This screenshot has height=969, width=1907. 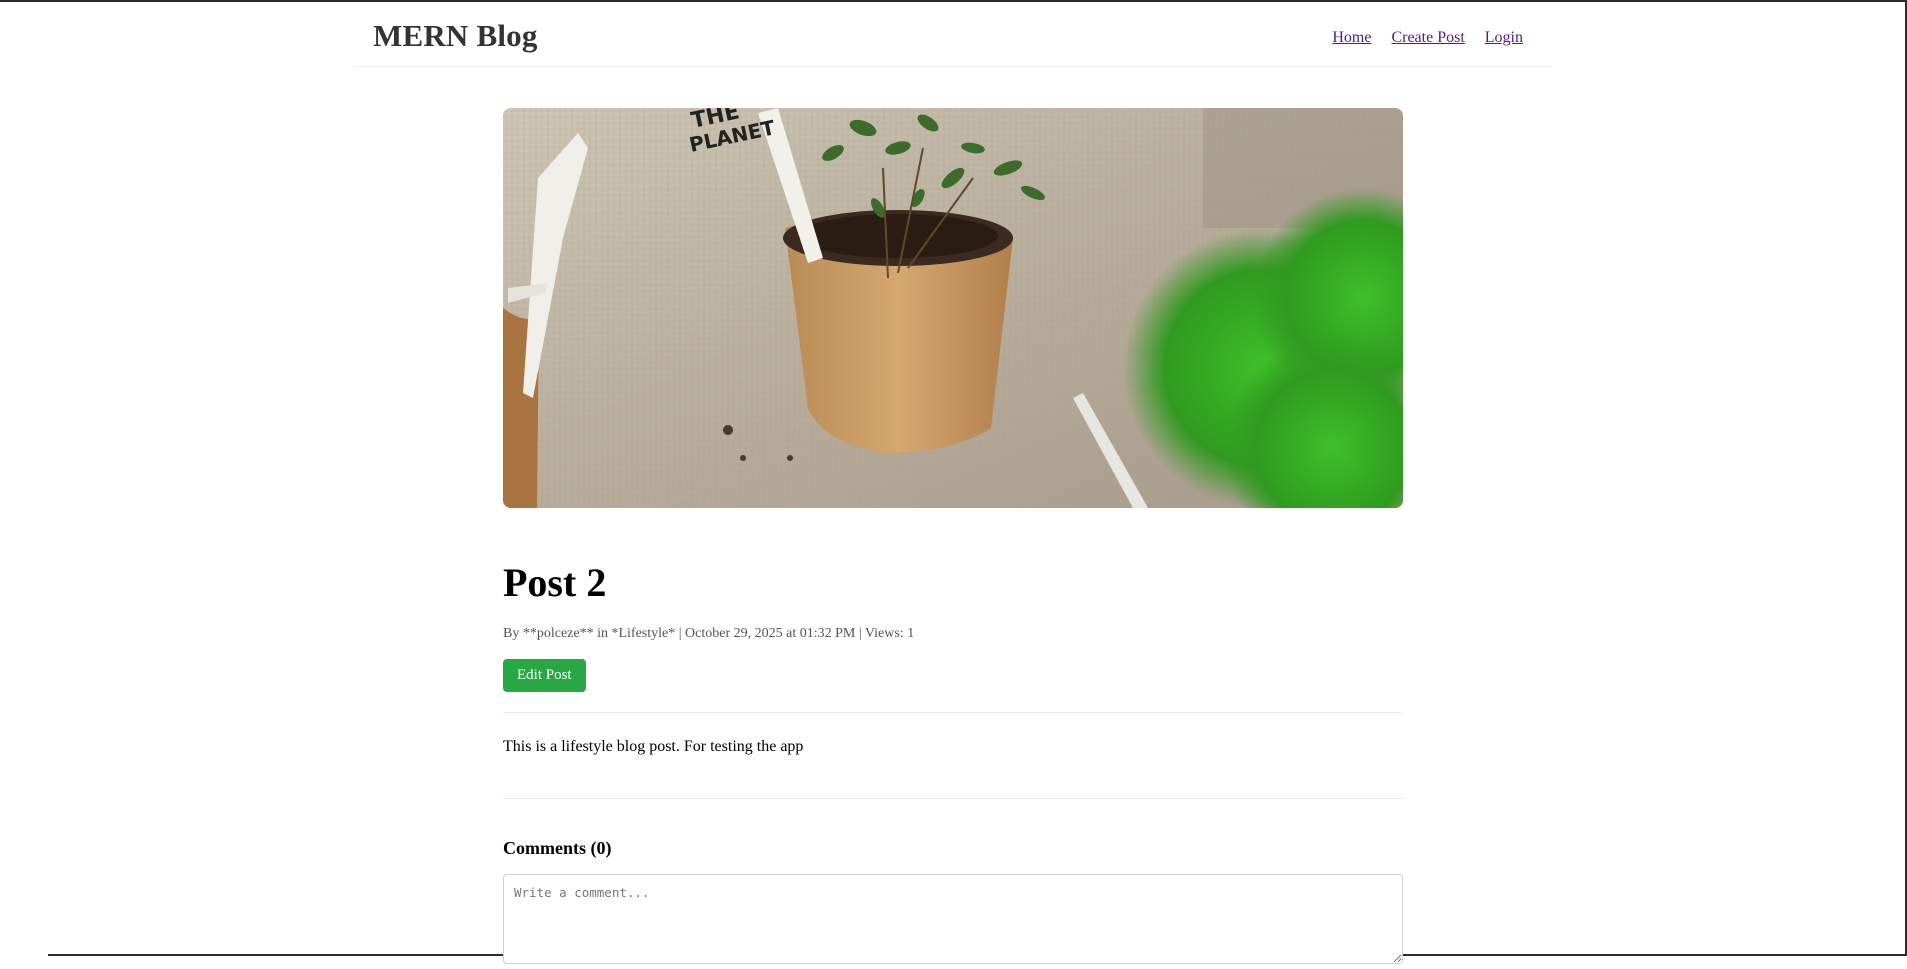 What do you see at coordinates (1504, 38) in the screenshot?
I see `nav-login-link: Login` at bounding box center [1504, 38].